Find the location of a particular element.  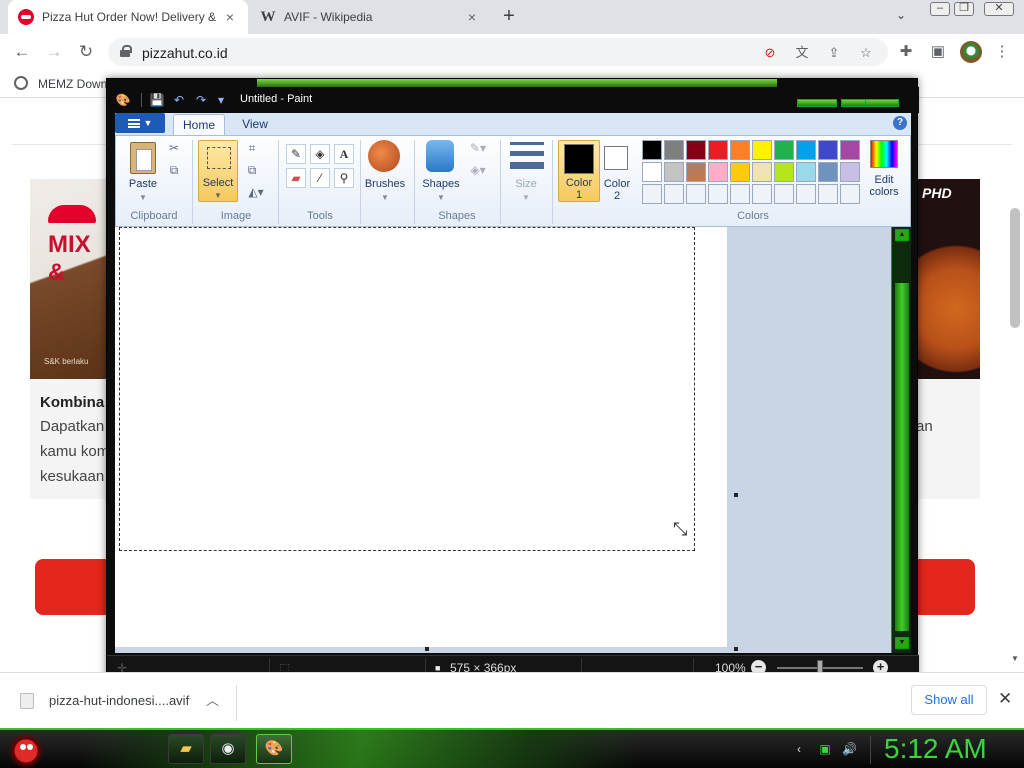

close-downloads-icon: ✕ is located at coordinates (1005, 699).